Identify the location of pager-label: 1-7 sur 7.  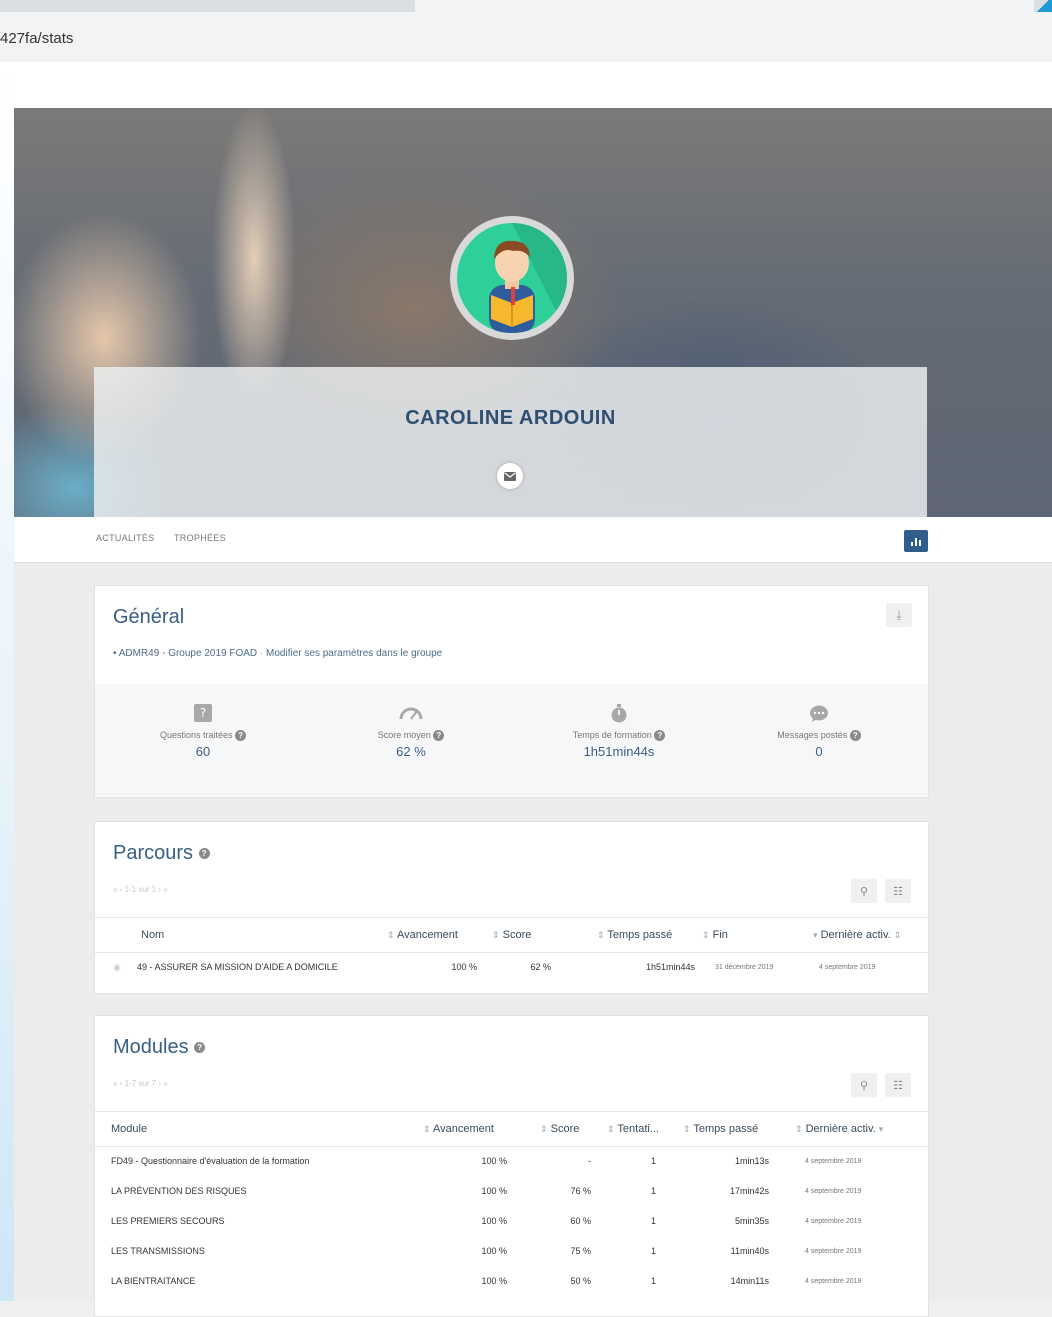
(140, 1083).